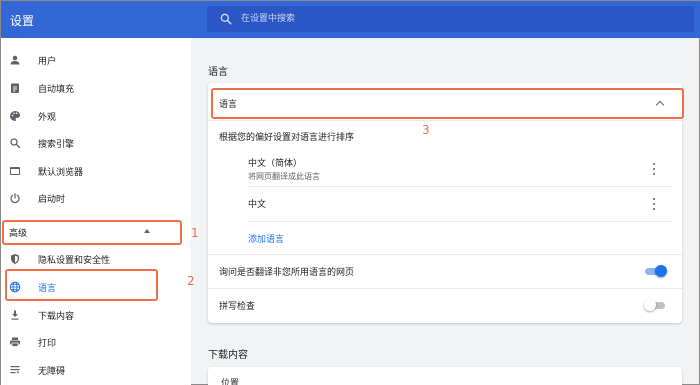  I want to click on browser-icon, so click(15, 171).